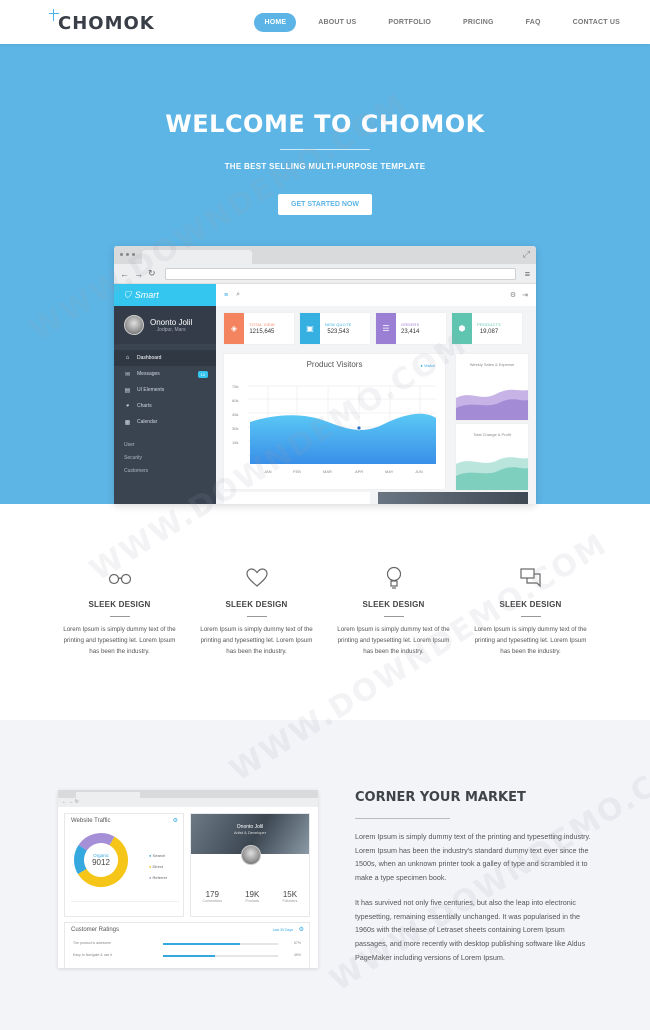  What do you see at coordinates (124, 273) in the screenshot?
I see `back-icon: ←` at bounding box center [124, 273].